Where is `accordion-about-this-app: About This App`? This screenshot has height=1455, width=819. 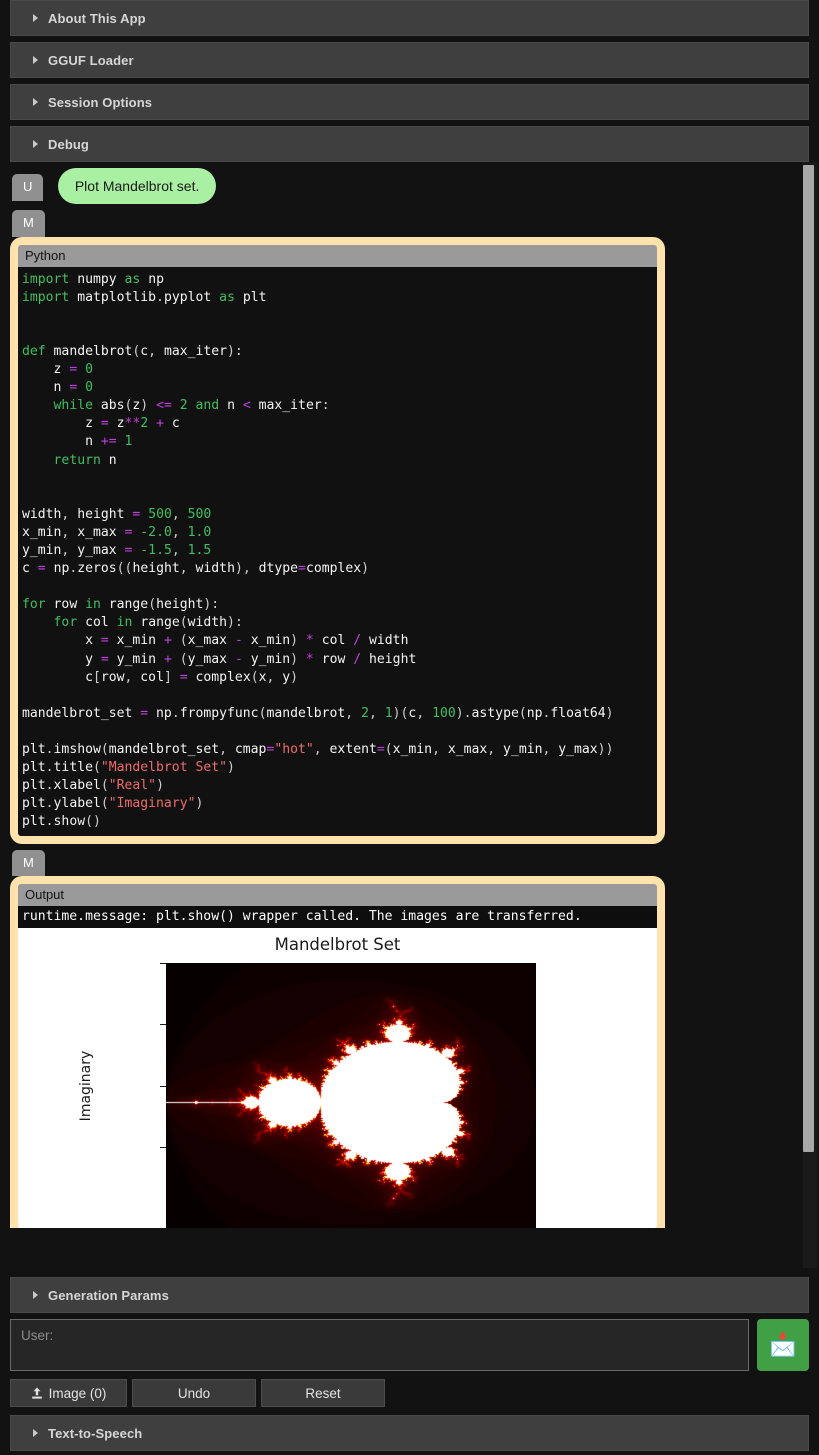
accordion-about-this-app: About This App is located at coordinates (409, 18).